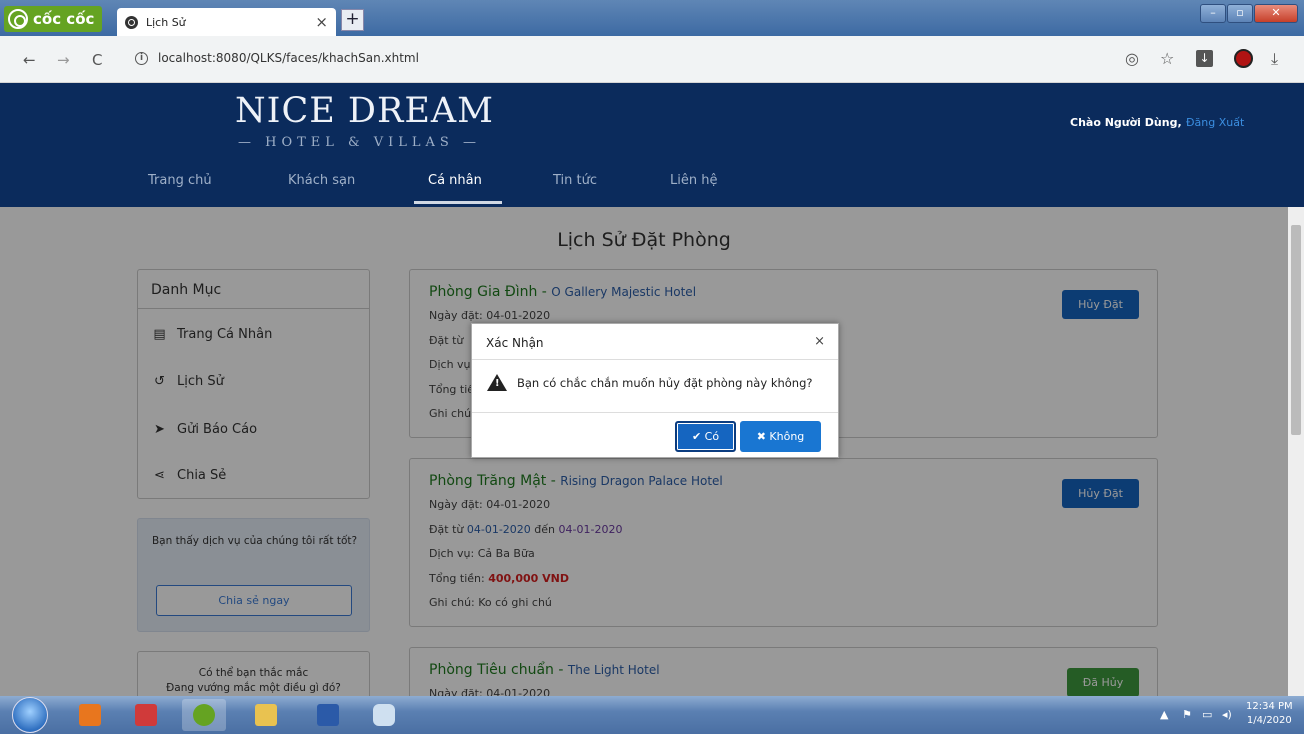 This screenshot has height=734, width=1304. What do you see at coordinates (652, 18) in the screenshot?
I see `browser-titlebar: cốc cốc Lịch Sử × + – ▫ ✕` at bounding box center [652, 18].